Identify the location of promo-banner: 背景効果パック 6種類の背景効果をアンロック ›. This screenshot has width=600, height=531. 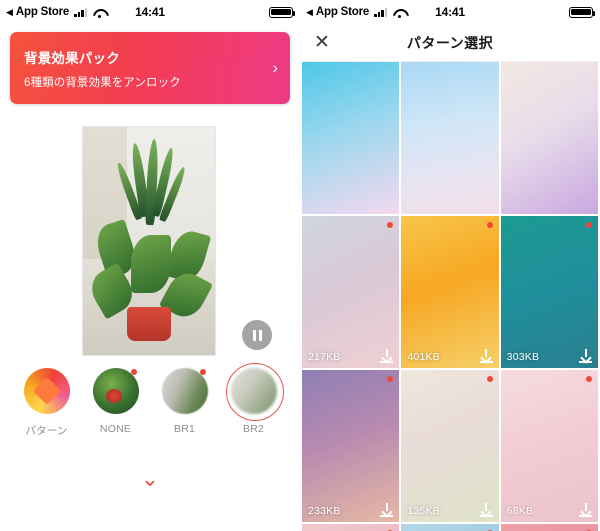
(150, 68).